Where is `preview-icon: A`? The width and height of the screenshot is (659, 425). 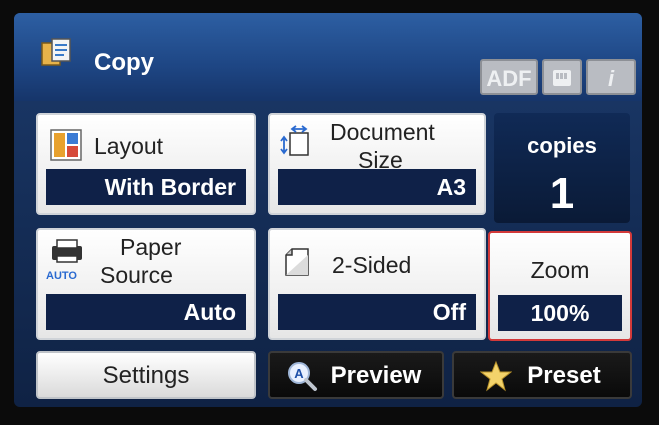
preview-icon: A is located at coordinates (302, 376).